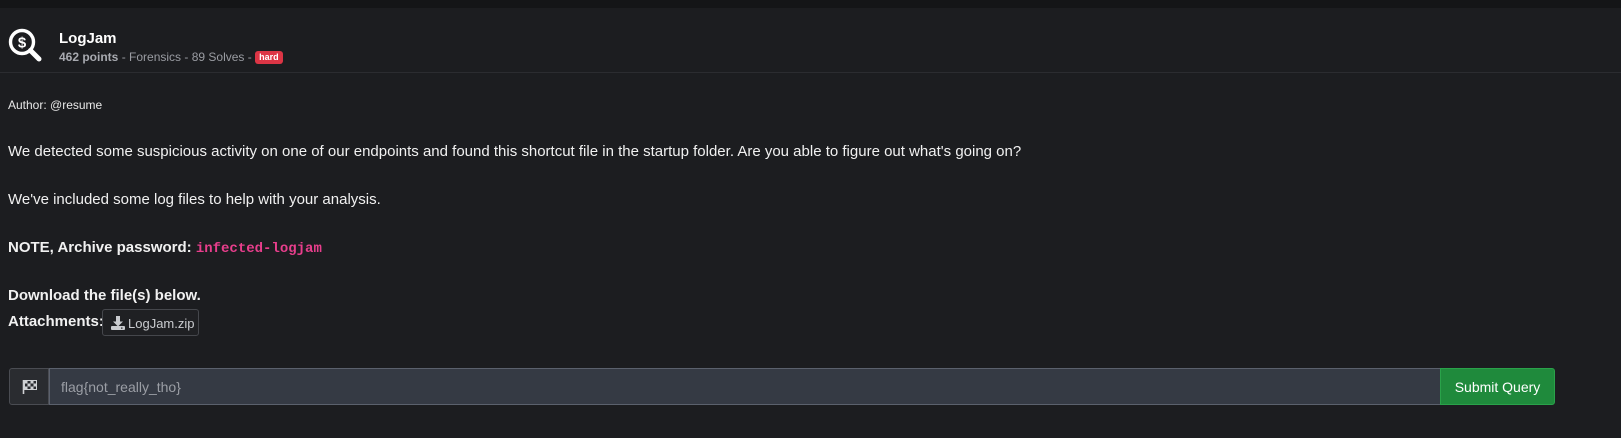 Image resolution: width=1621 pixels, height=438 pixels. I want to click on note-label: NOTE, Archive password:, so click(102, 247).